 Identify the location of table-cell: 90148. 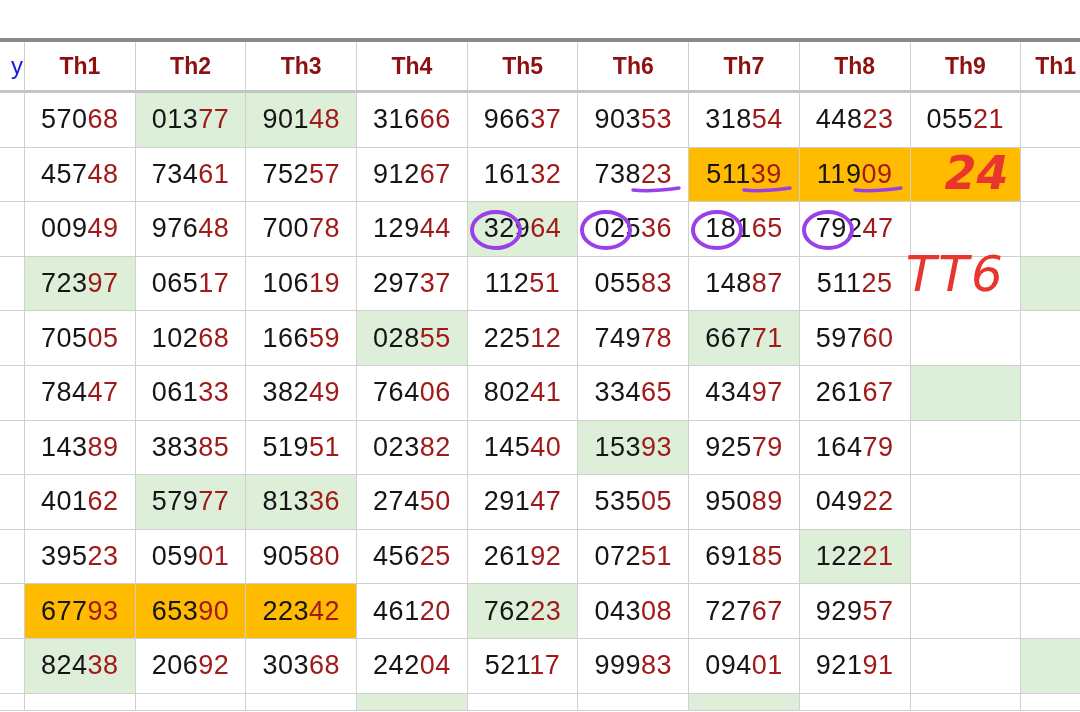
(302, 120).